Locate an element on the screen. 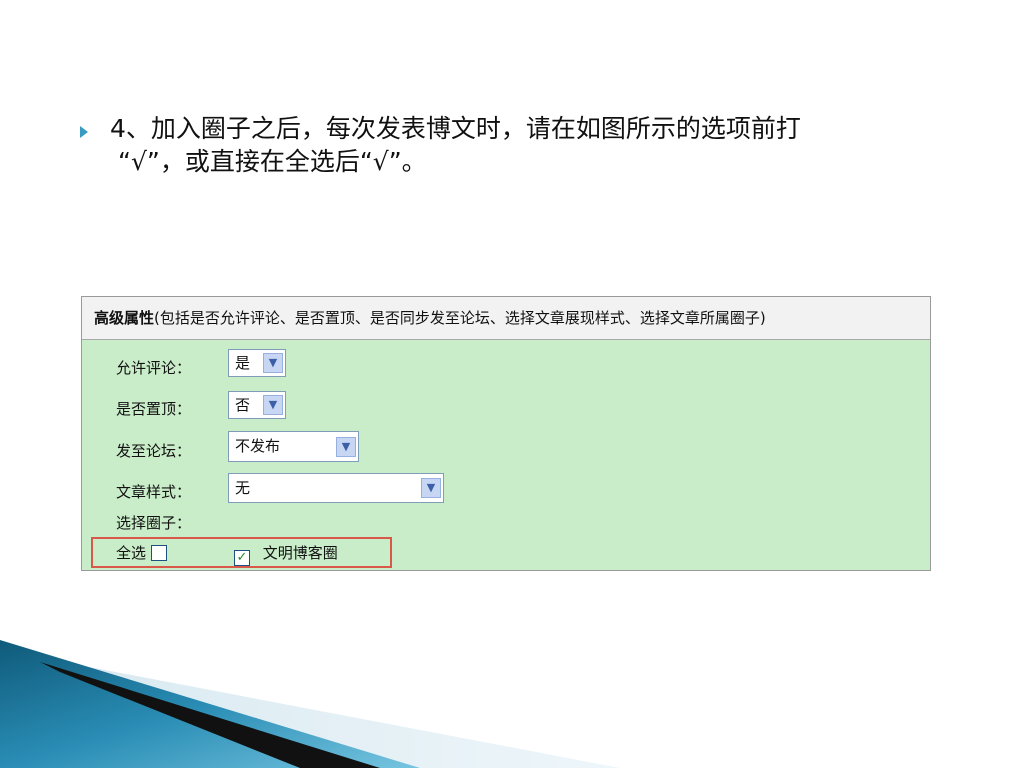 The image size is (1024, 768). circle-row: 选择圈子： is located at coordinates (153, 522).